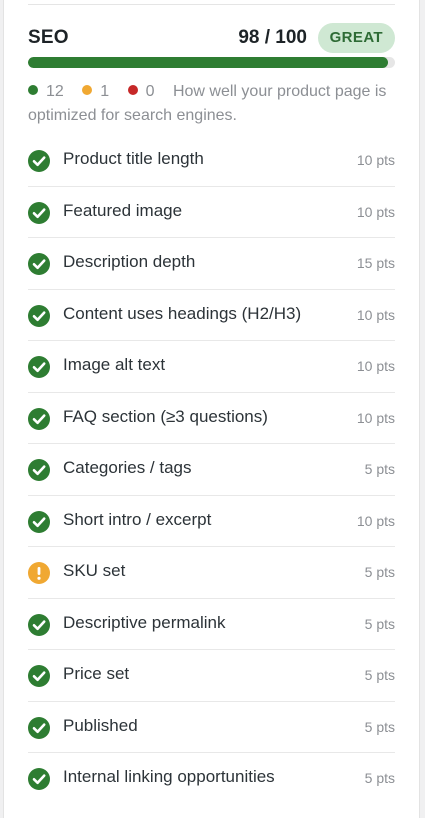 Image resolution: width=425 pixels, height=818 pixels. I want to click on score-progress-bar, so click(211, 62).